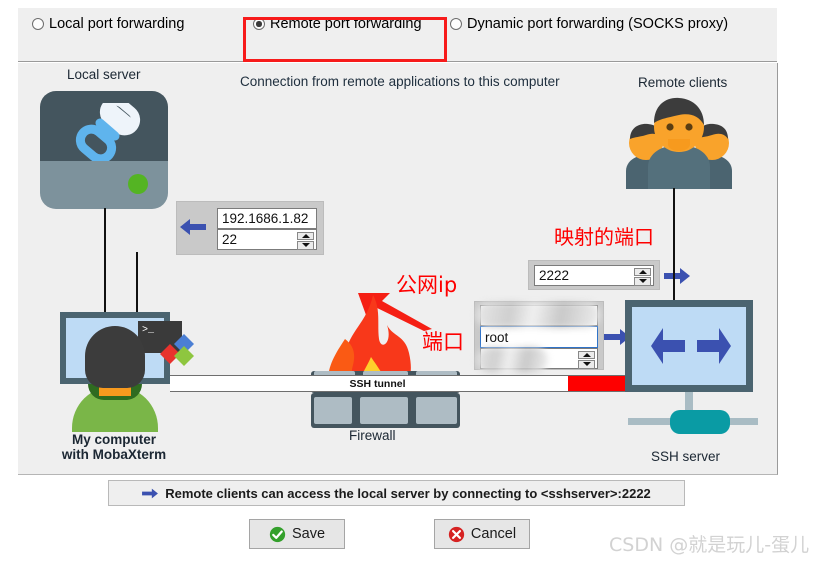 This screenshot has height=563, width=825. I want to click on mapped-port-value: 2222, so click(554, 275).